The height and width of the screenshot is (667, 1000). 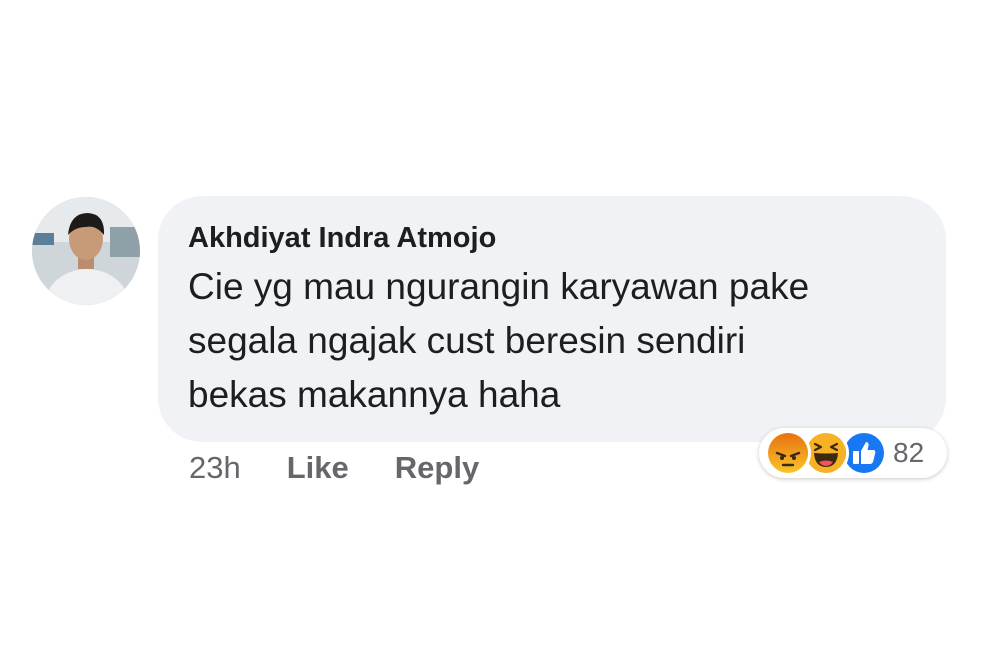 I want to click on comment-timestamp: 23h, so click(x=215, y=468).